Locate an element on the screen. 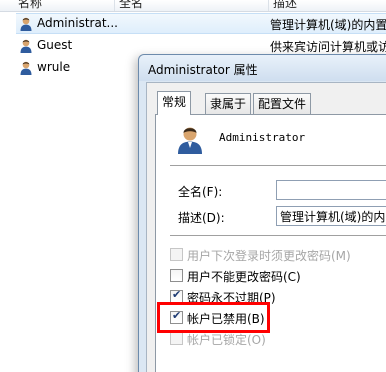 This screenshot has height=372, width=386. column-header-fullname: 全名 is located at coordinates (192, 5).